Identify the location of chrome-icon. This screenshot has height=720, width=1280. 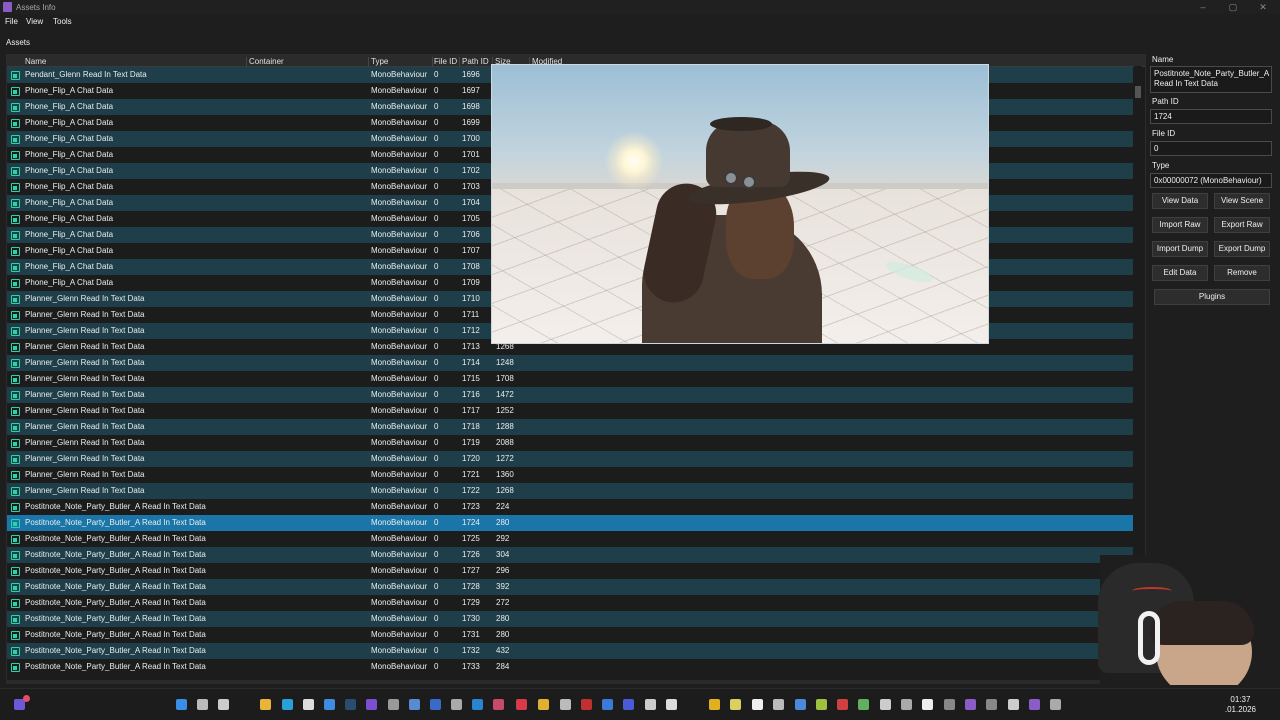
(543, 704).